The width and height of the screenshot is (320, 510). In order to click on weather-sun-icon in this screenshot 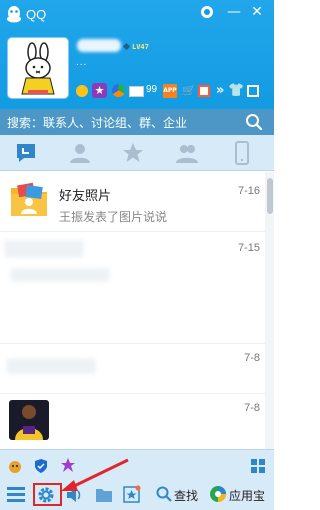, I will do `click(82, 91)`.